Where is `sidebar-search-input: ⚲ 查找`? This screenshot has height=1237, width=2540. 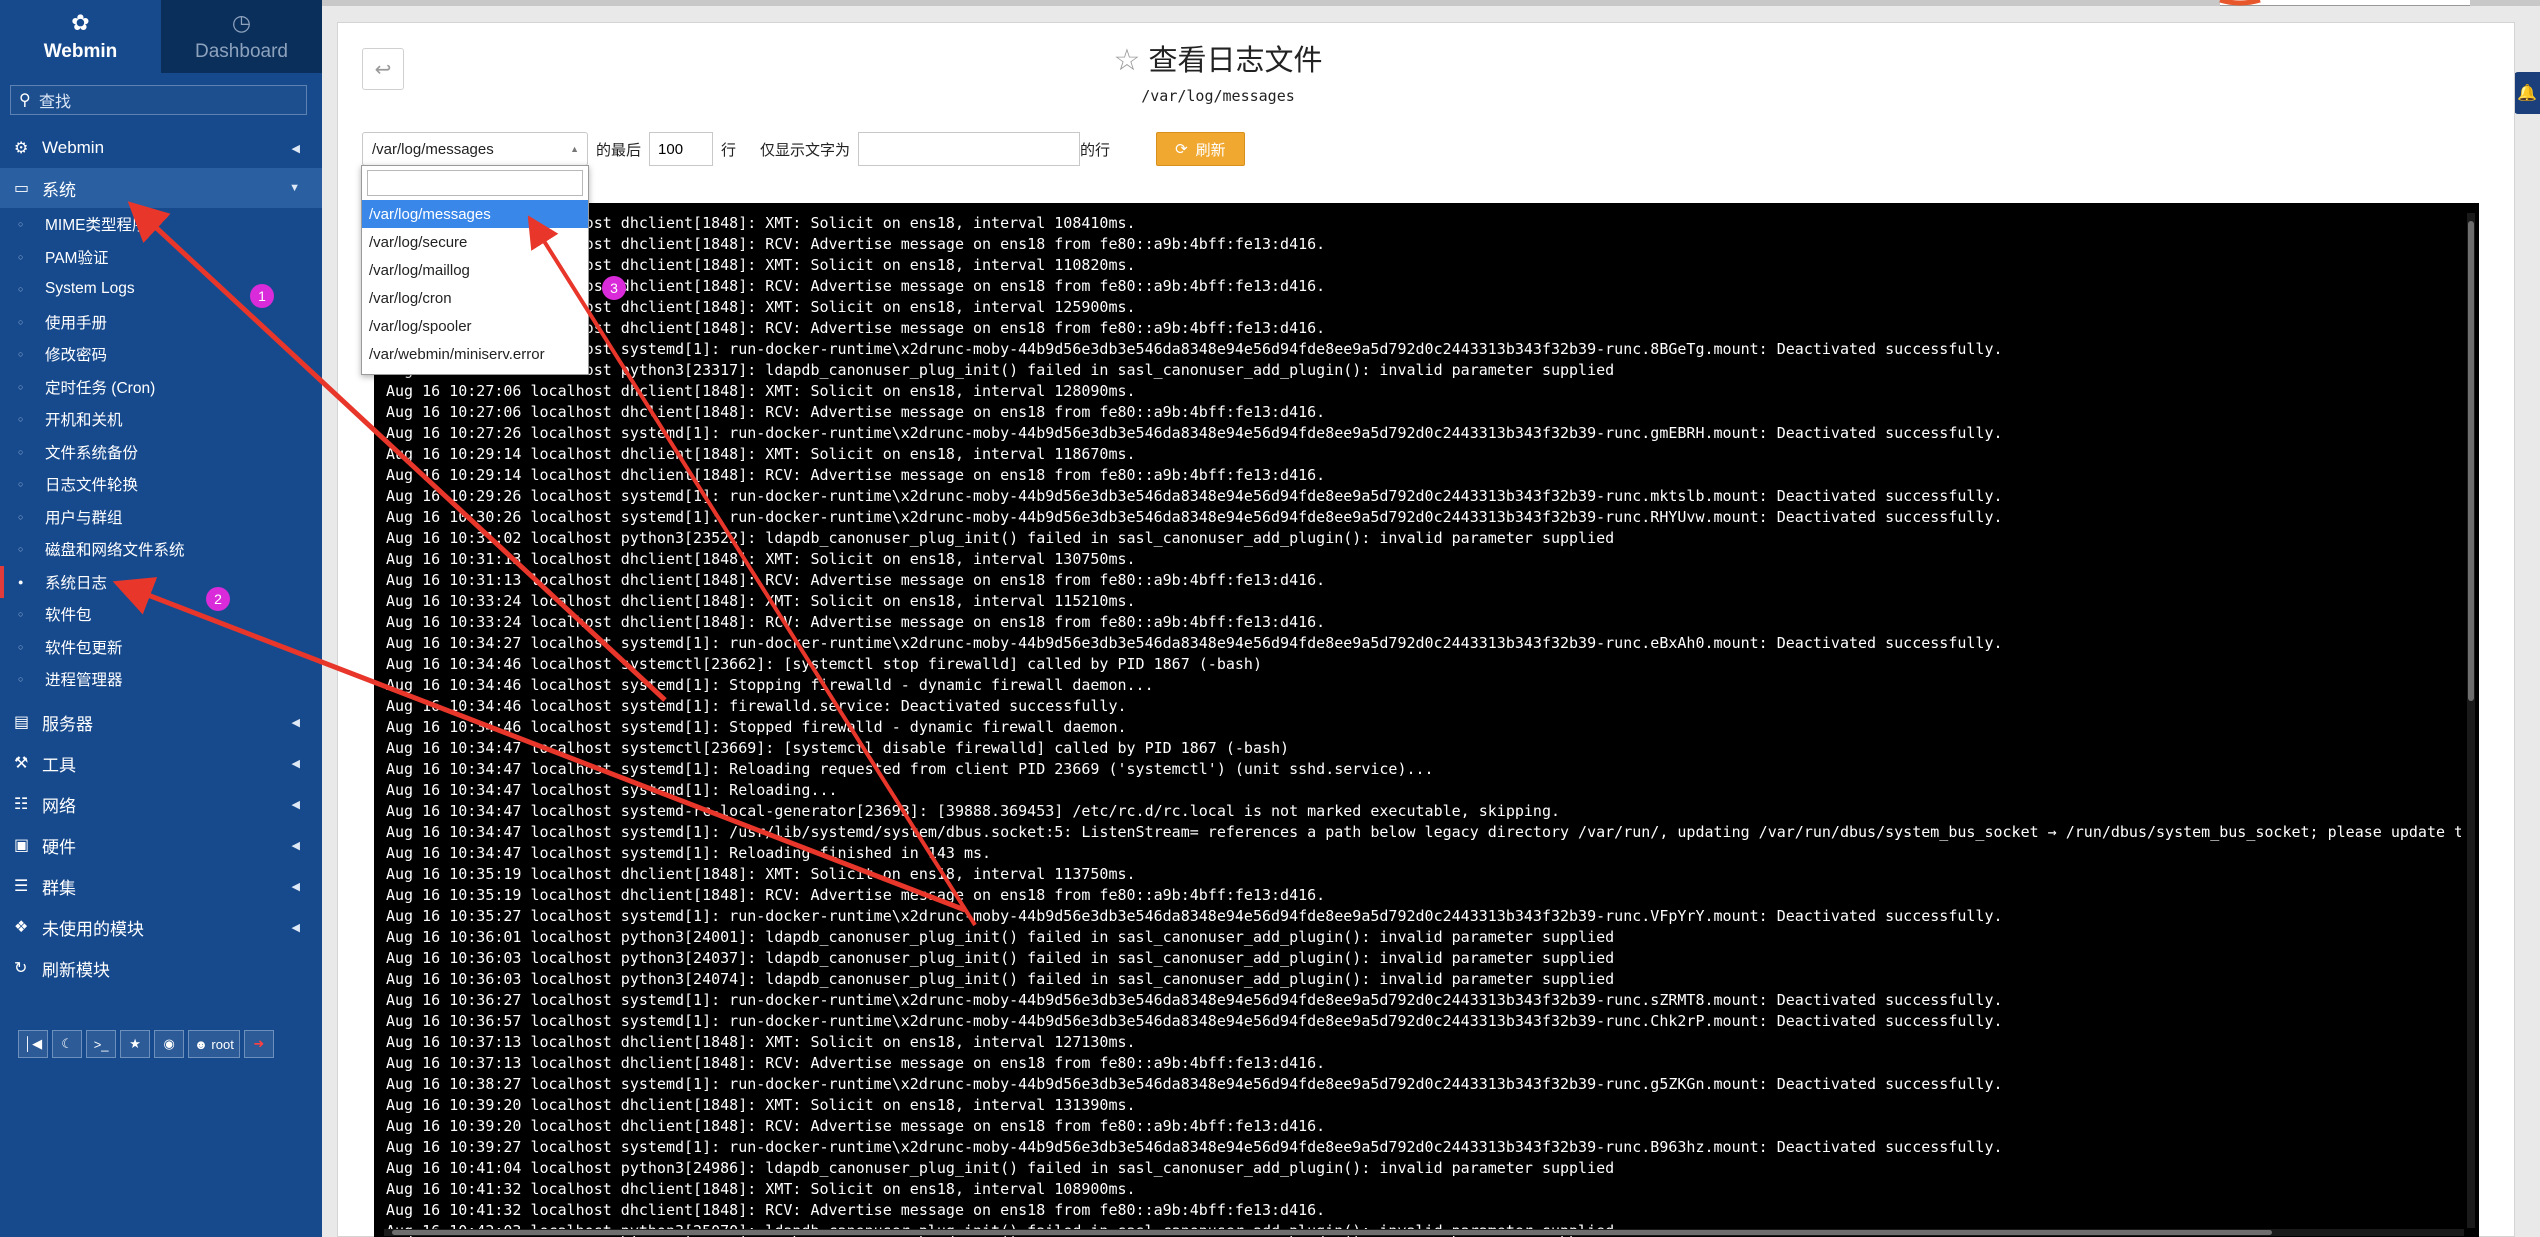
sidebar-search-input: ⚲ 查找 is located at coordinates (158, 100).